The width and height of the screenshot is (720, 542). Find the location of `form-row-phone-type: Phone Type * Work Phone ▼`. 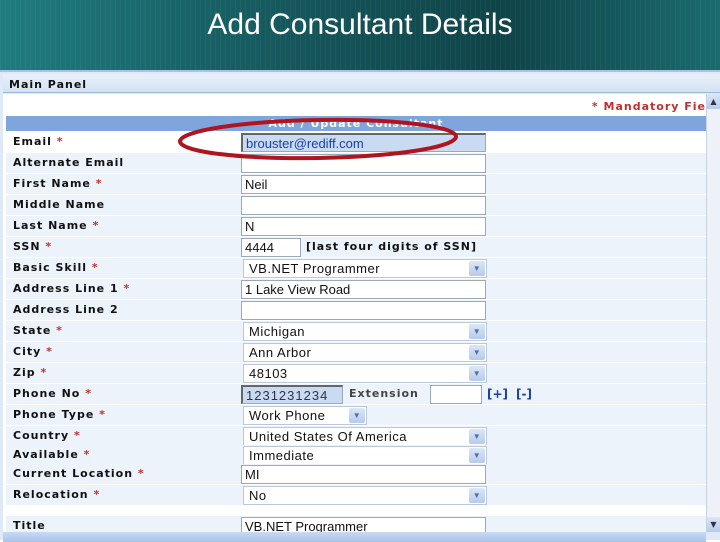

form-row-phone-type: Phone Type * Work Phone ▼ is located at coordinates (356, 415).